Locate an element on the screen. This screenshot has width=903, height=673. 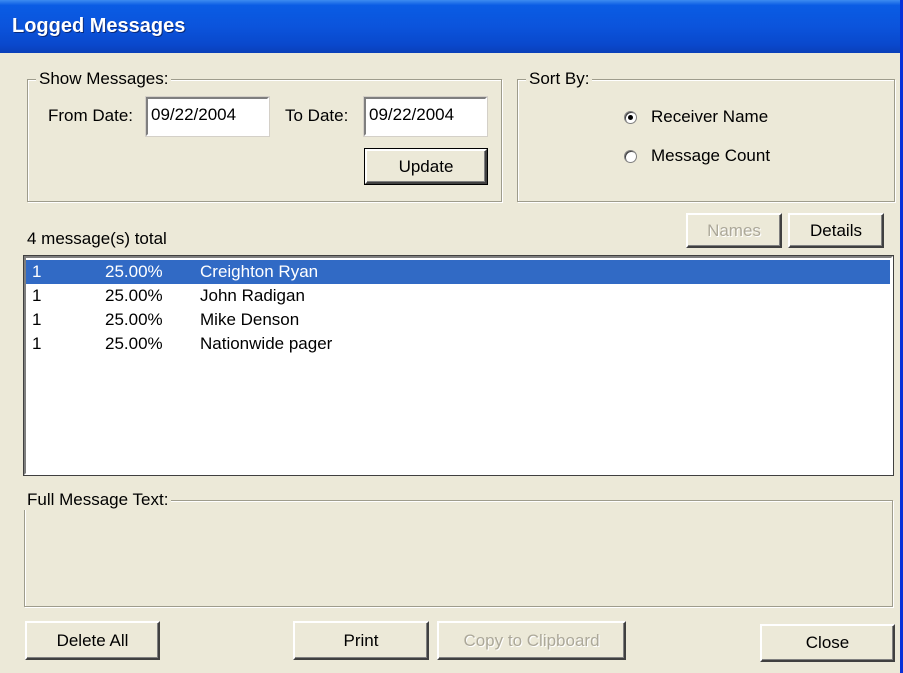
print-button-label: Print is located at coordinates (361, 640).